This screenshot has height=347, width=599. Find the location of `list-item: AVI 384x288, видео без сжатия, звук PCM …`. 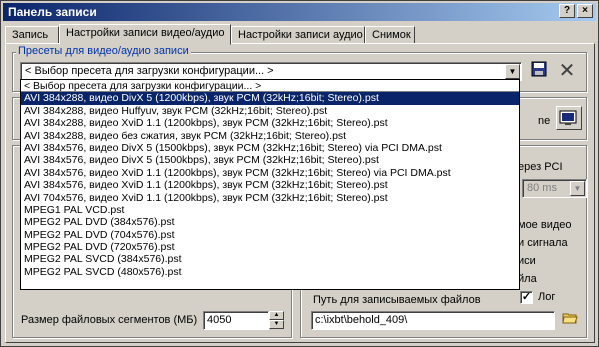

list-item: AVI 384x288, видео без сжатия, звук PCM … is located at coordinates (270, 136).